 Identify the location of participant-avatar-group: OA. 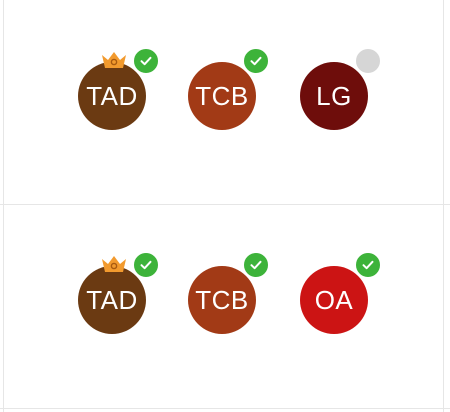
(341, 292).